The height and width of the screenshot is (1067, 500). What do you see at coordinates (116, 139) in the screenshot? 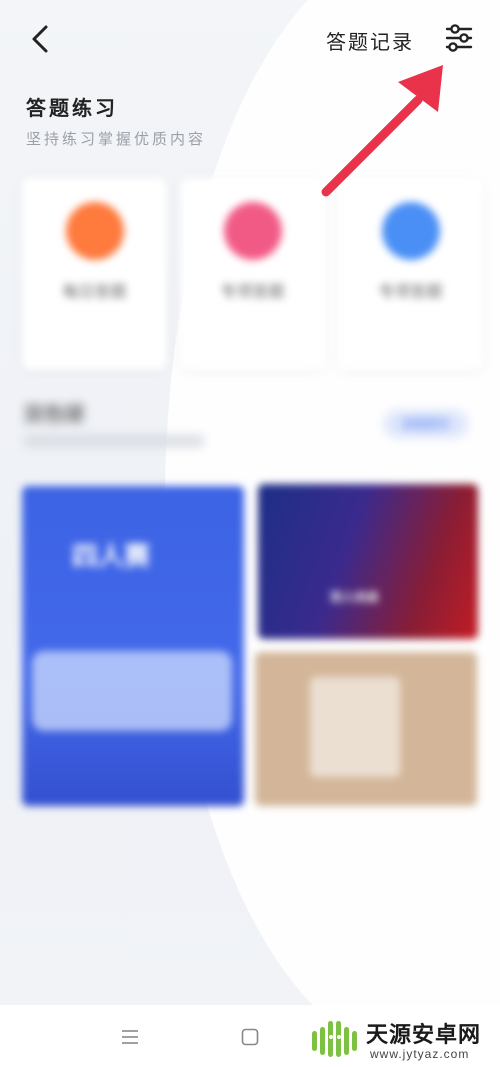
I see `section-subtitle: 坚持练习掌握优质内容` at bounding box center [116, 139].